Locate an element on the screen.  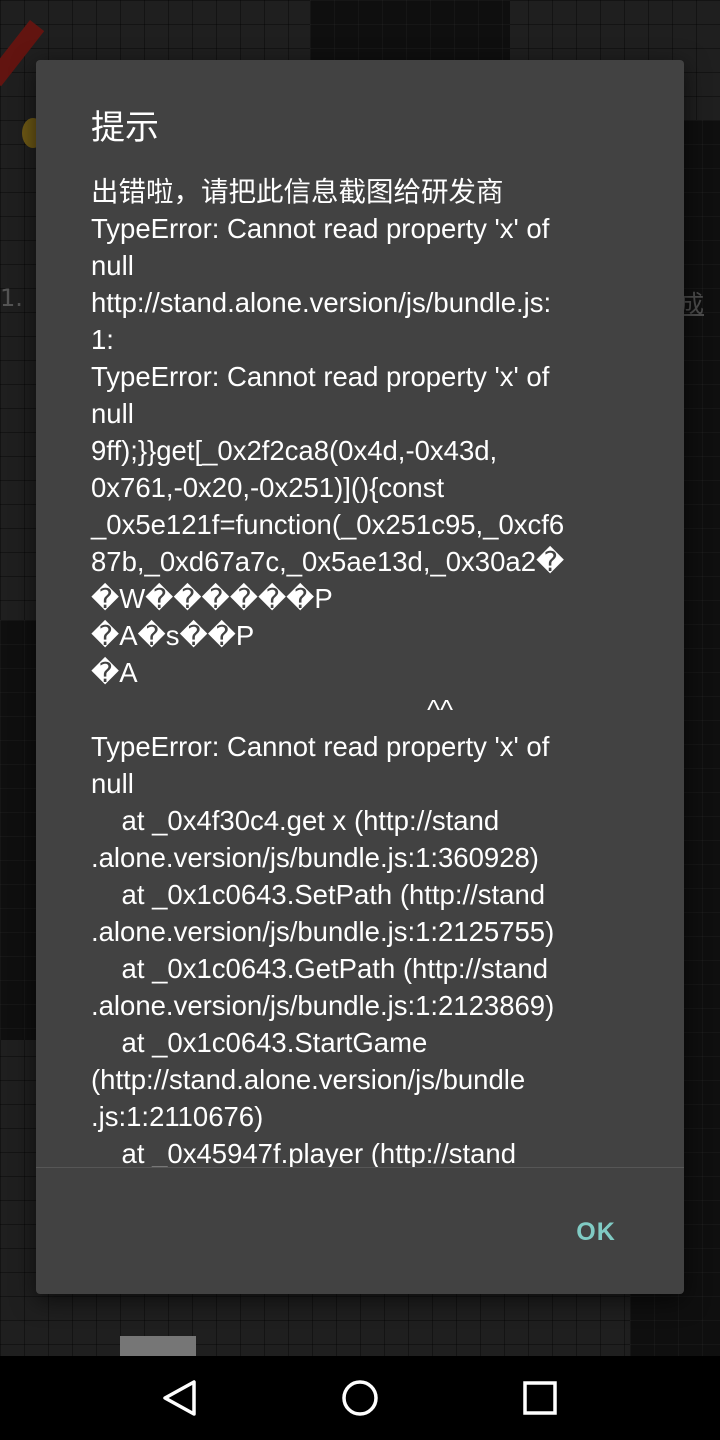
back-icon is located at coordinates (179, 1398).